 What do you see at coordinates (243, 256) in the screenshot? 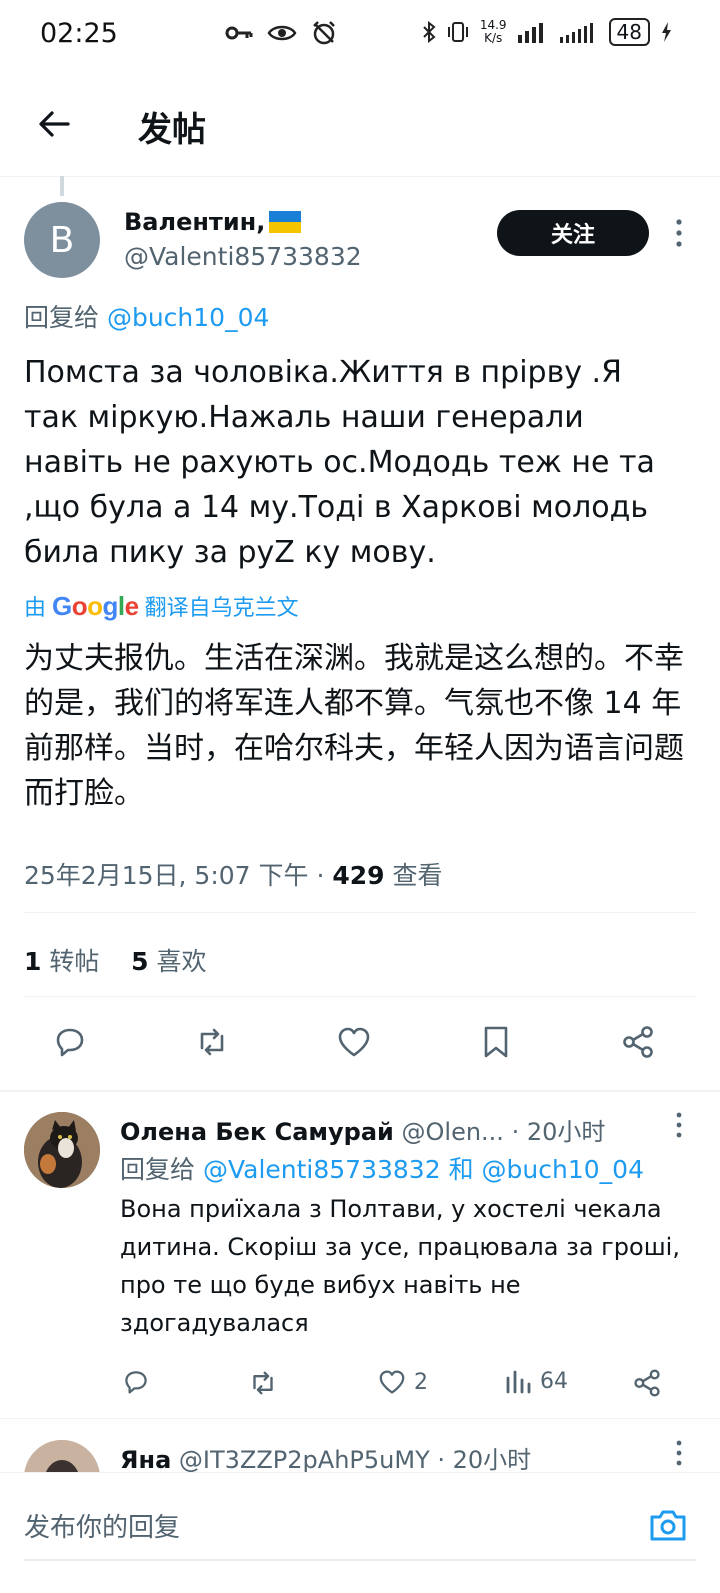
I see `author-handle: @Valenti85733832` at bounding box center [243, 256].